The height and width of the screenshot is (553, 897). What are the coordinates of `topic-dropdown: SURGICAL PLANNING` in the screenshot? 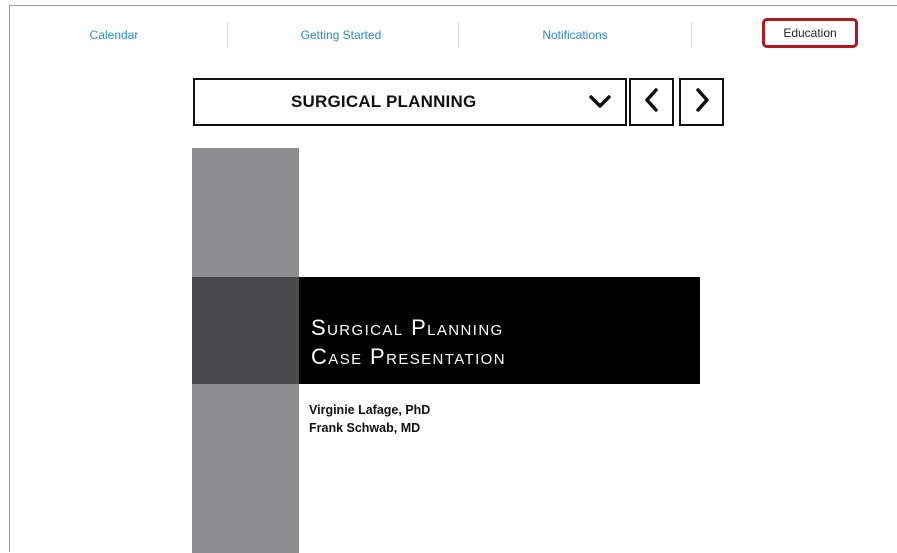 It's located at (410, 102).